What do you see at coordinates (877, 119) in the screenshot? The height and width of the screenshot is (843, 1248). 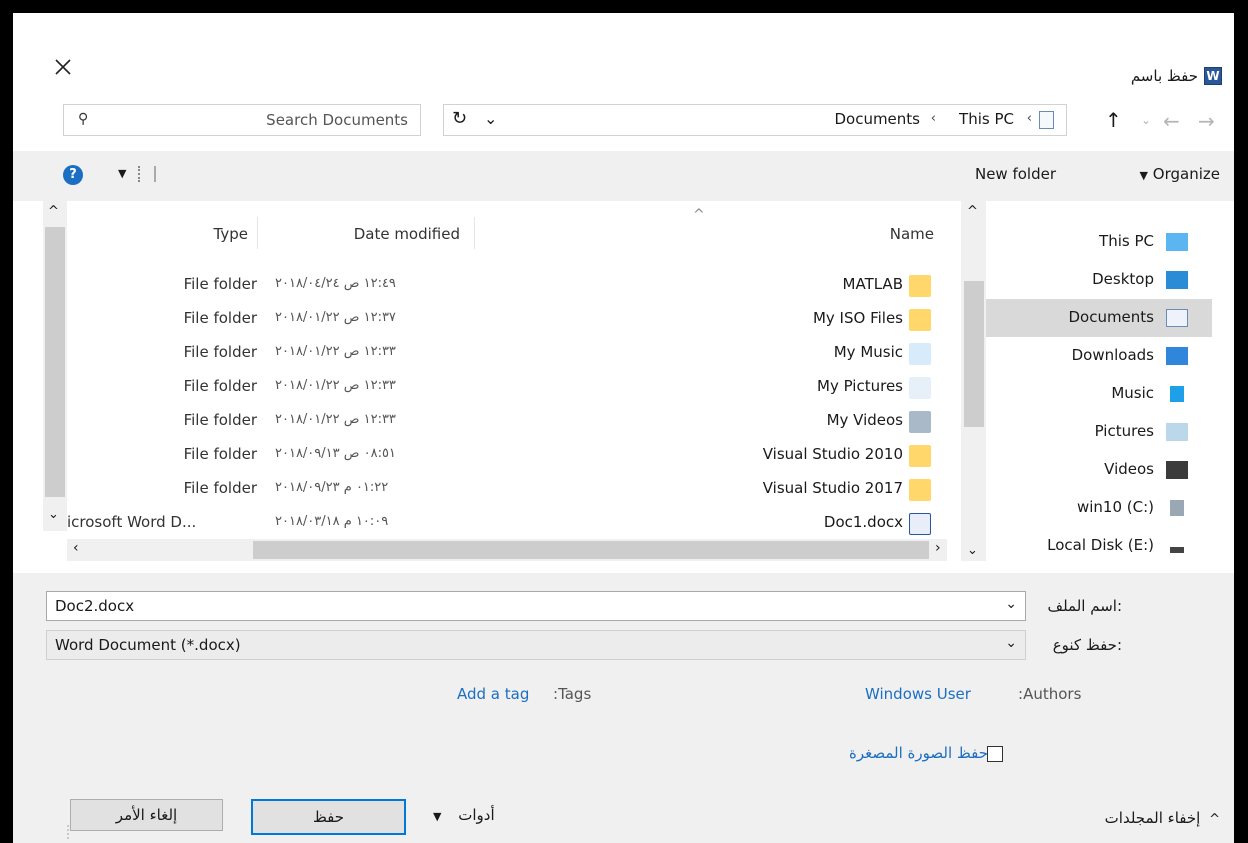 I see `breadcrumb-documents: Documents` at bounding box center [877, 119].